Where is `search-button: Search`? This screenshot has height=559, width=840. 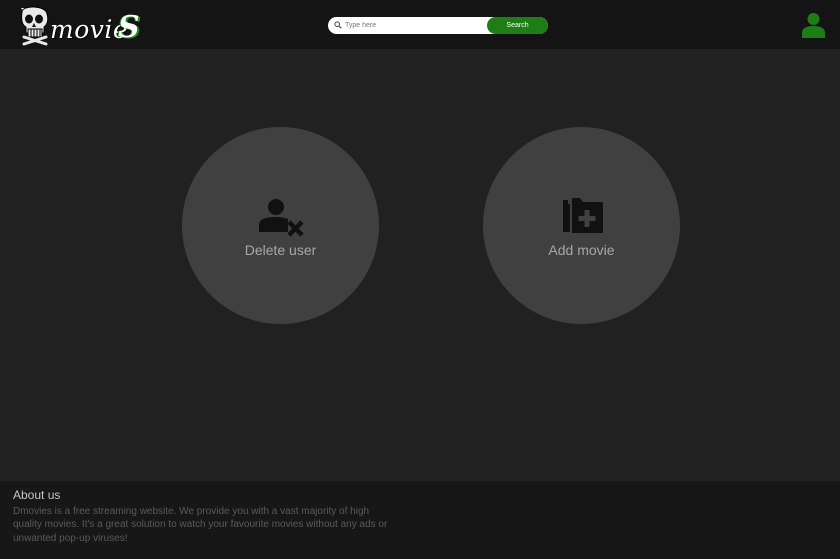
search-button: Search is located at coordinates (517, 25).